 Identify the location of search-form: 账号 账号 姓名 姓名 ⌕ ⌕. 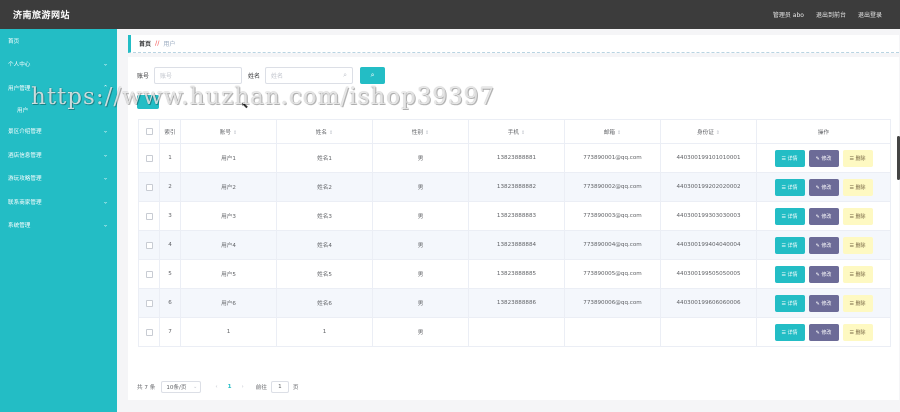
(261, 75).